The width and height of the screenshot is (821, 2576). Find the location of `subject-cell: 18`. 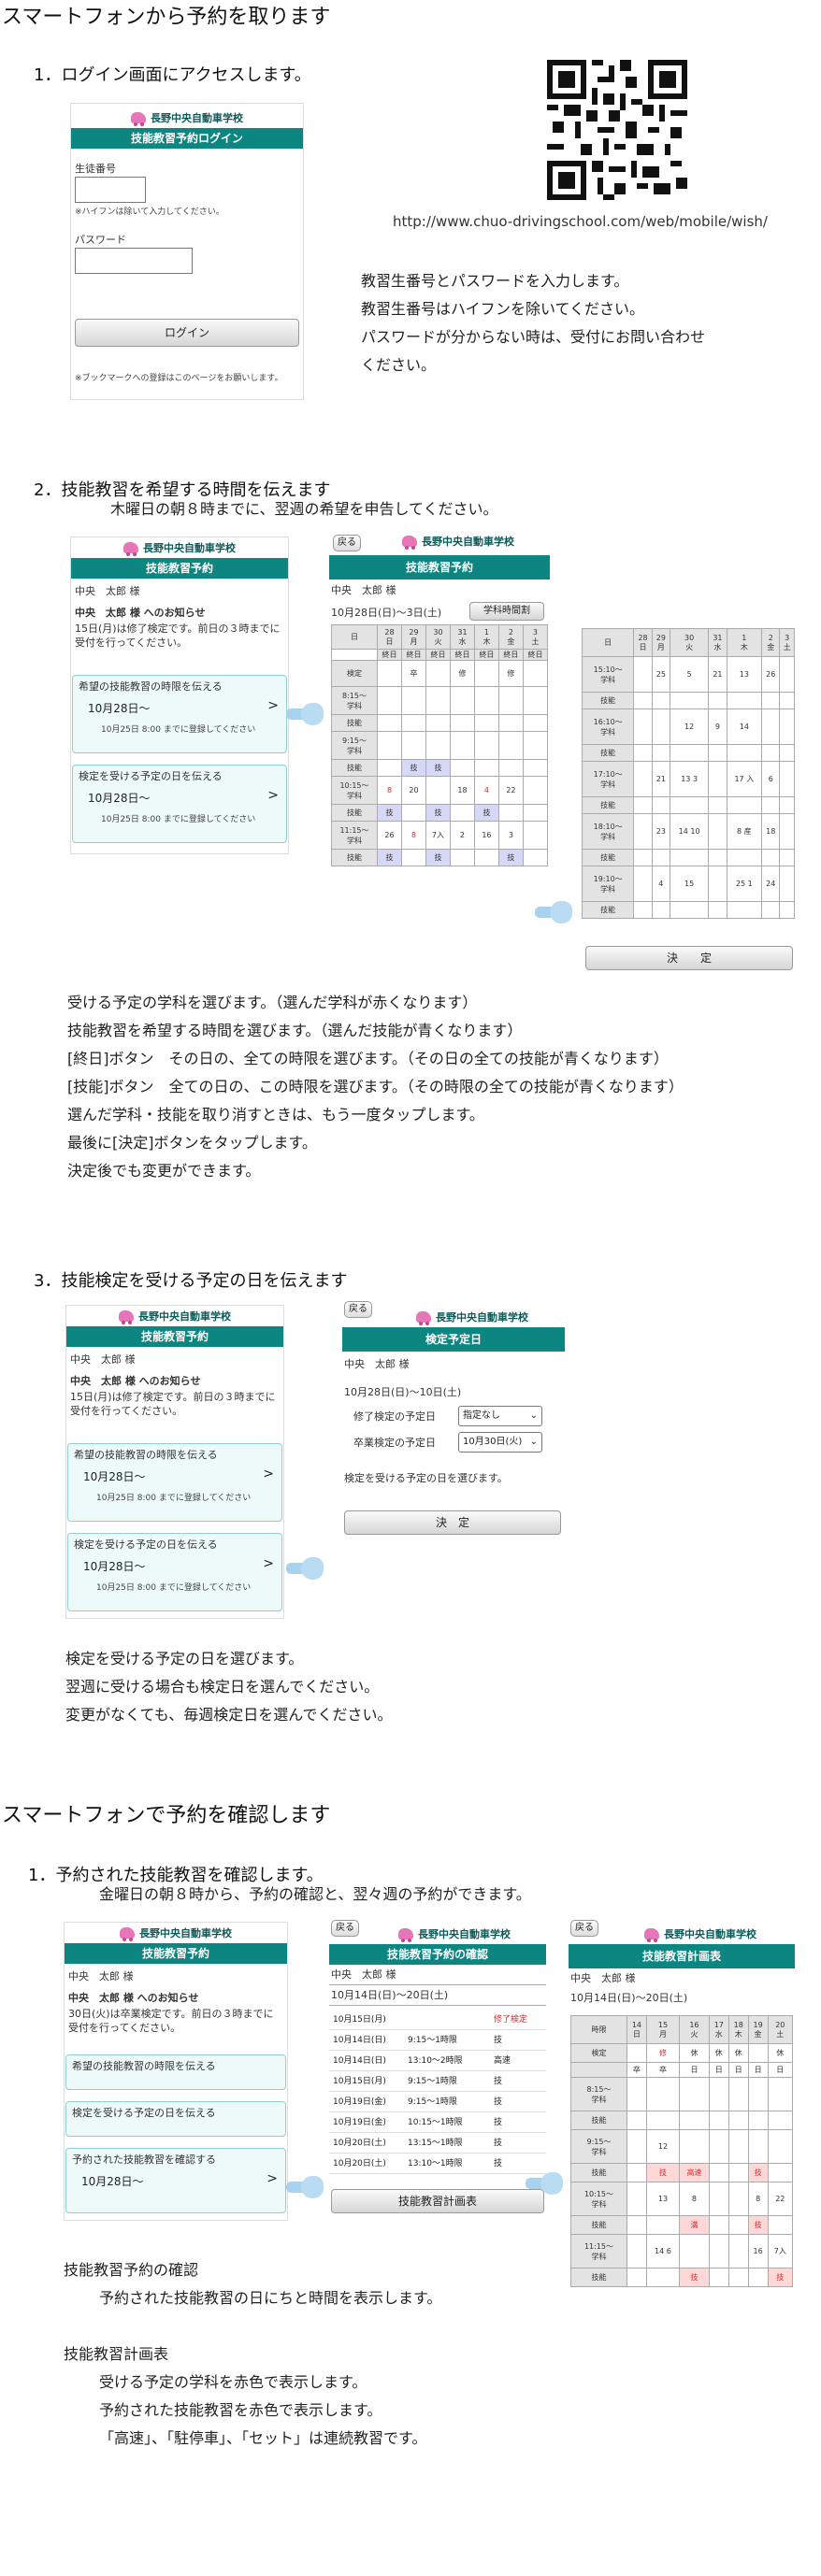

subject-cell: 18 is located at coordinates (771, 831).